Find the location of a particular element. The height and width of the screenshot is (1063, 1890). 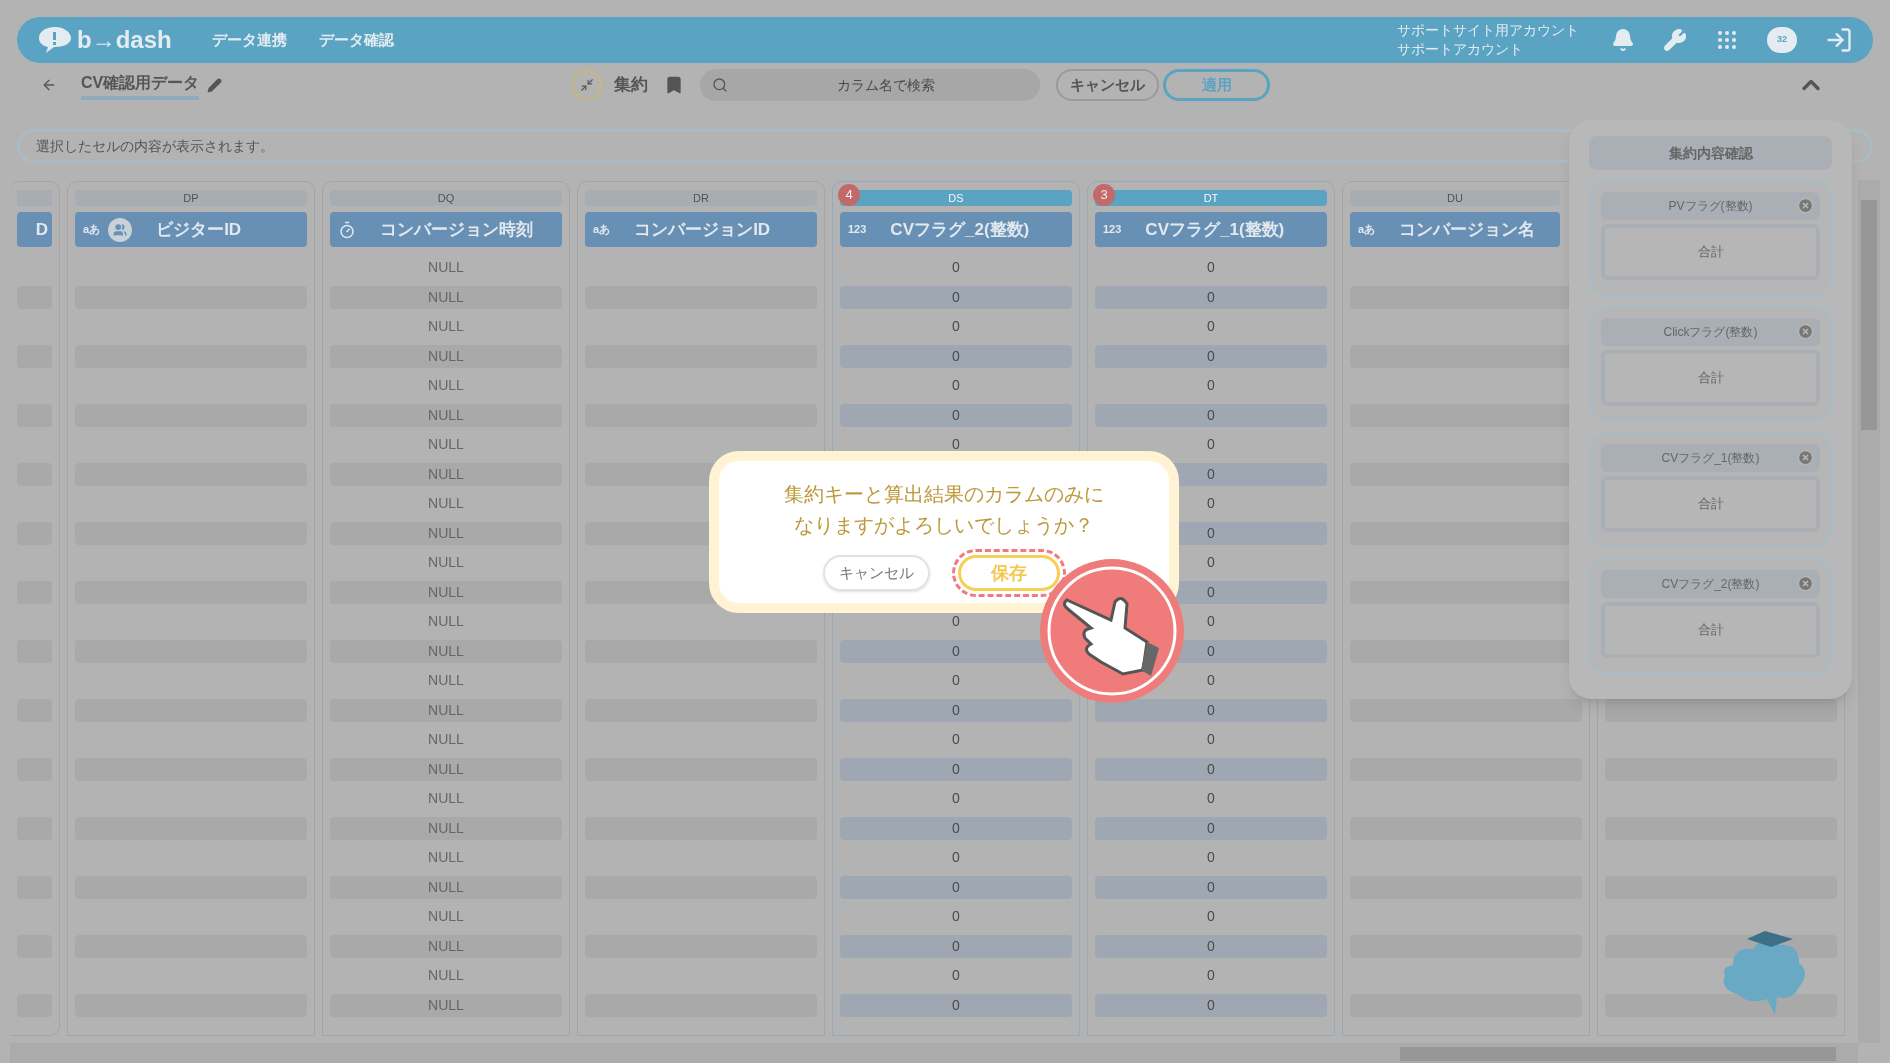

bell-icon is located at coordinates (1623, 40).